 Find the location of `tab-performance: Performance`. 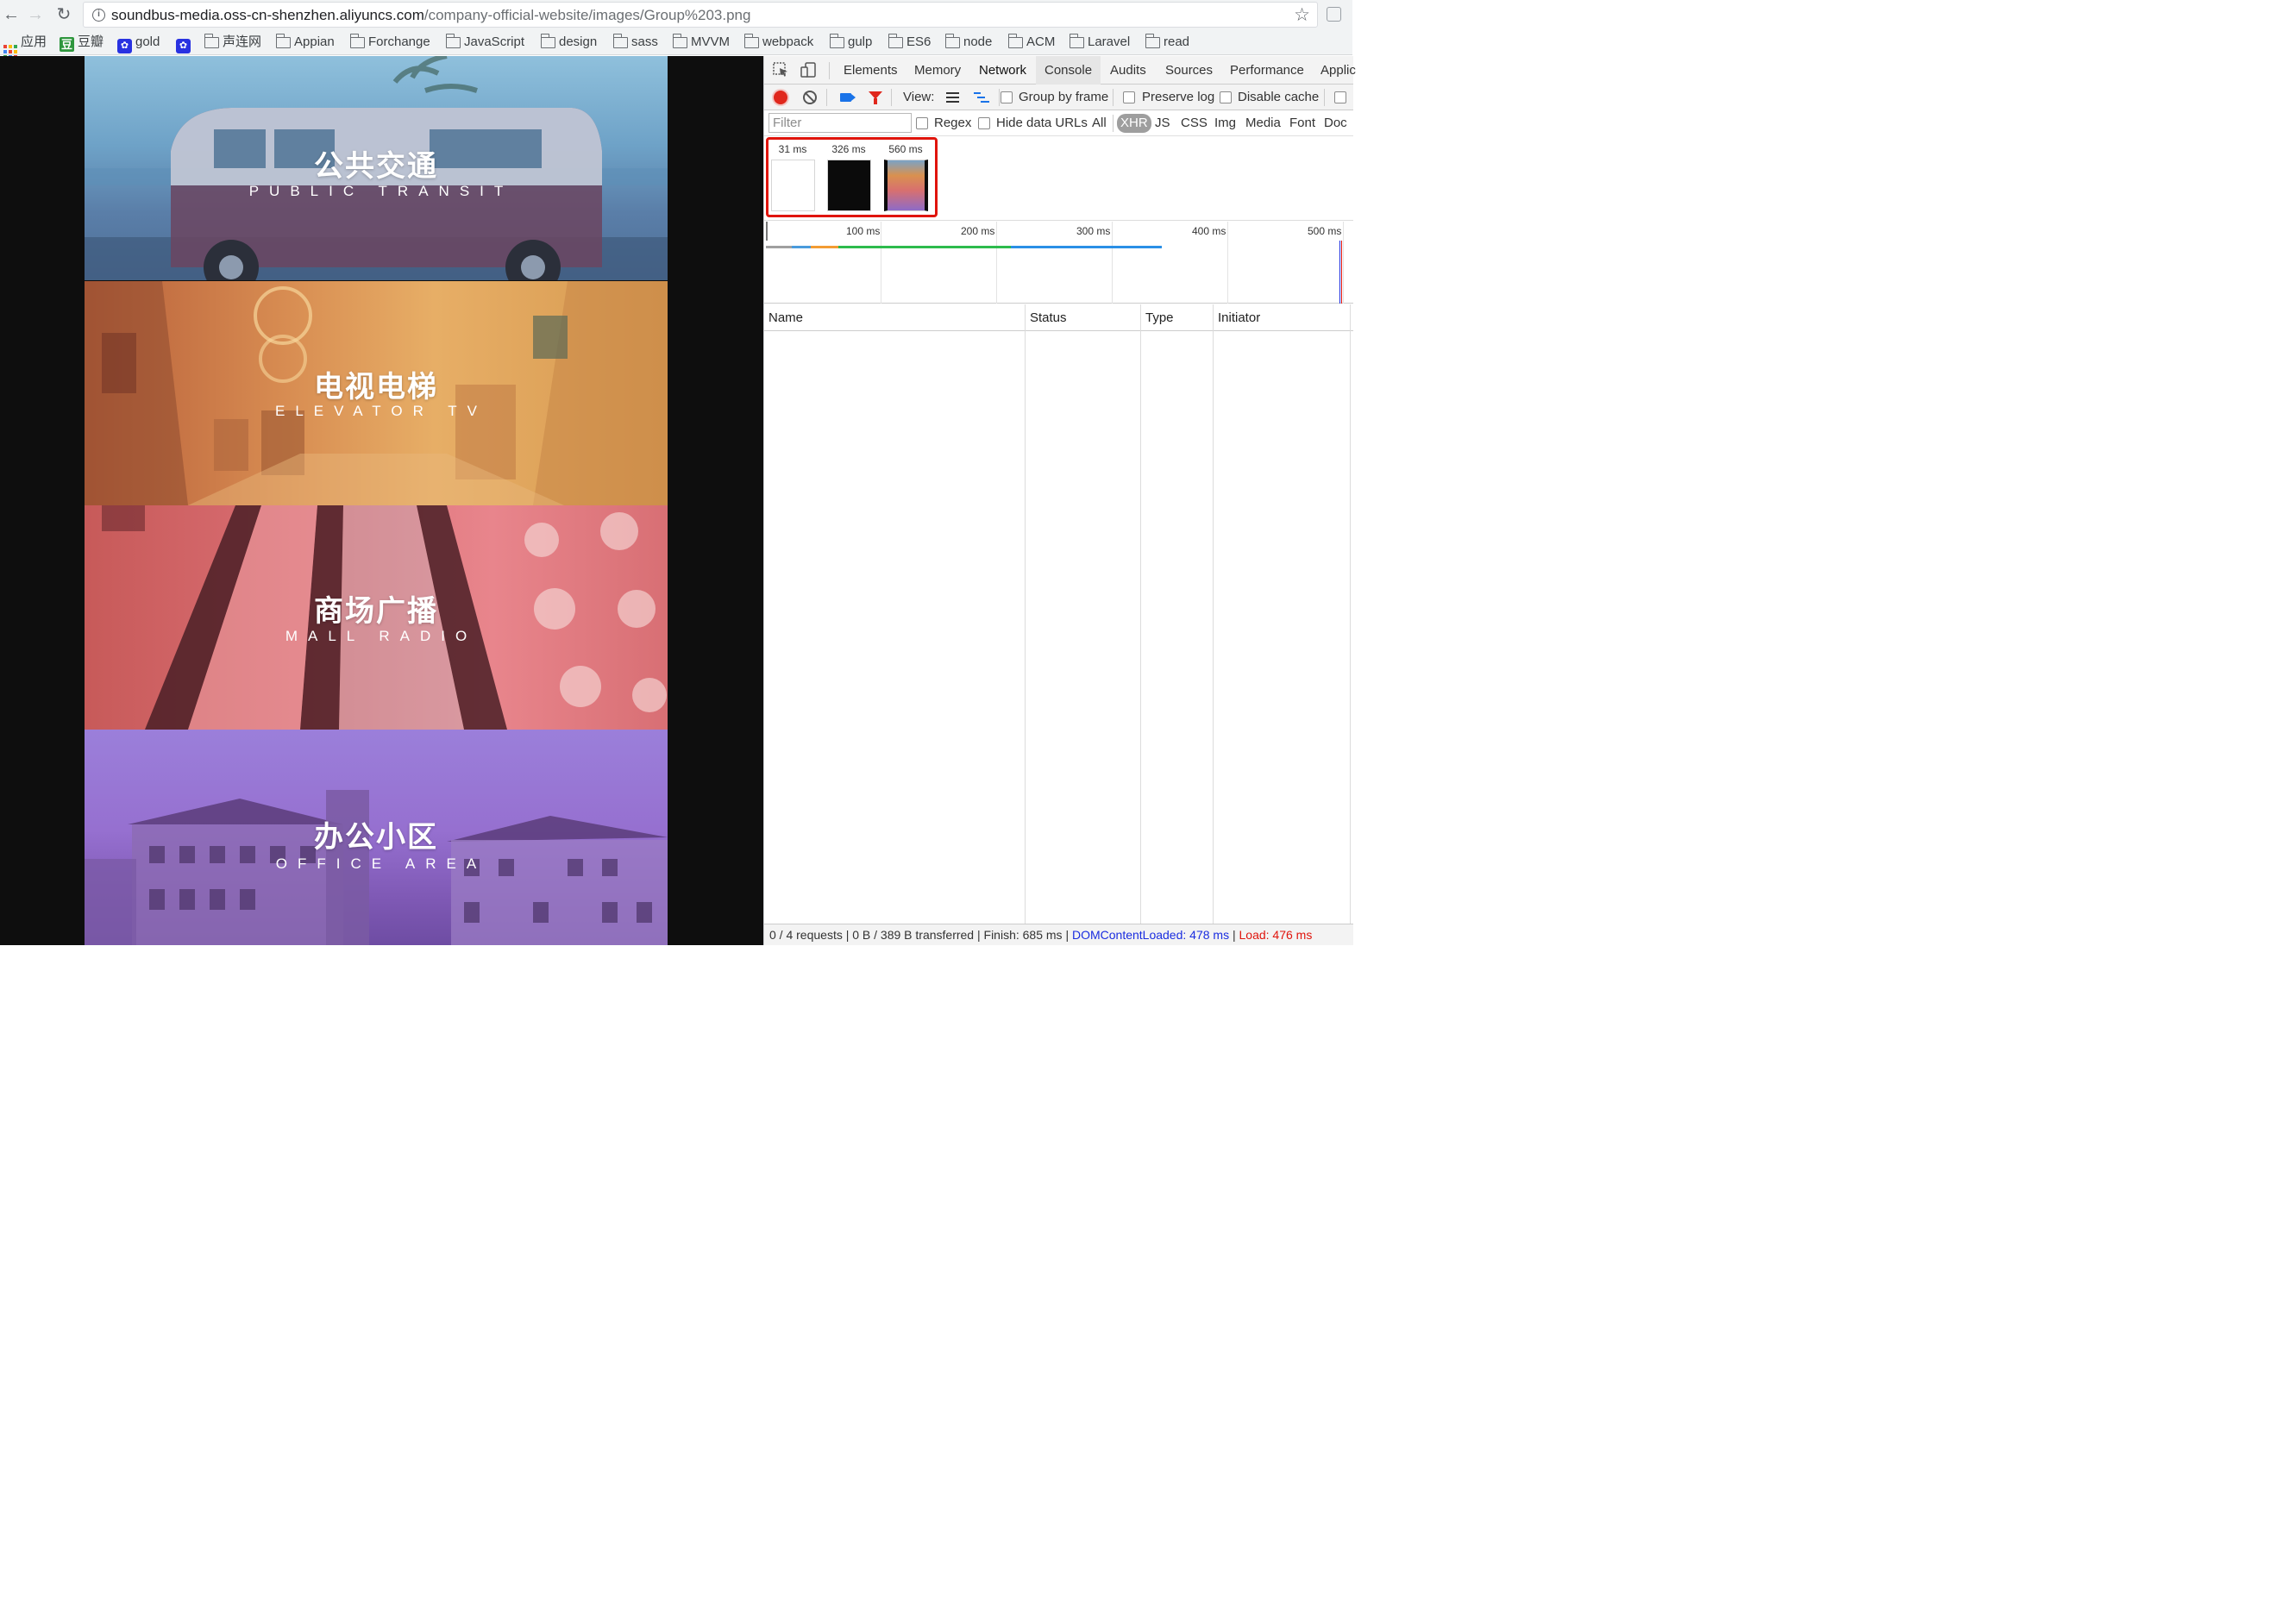

tab-performance: Performance is located at coordinates (1267, 70).